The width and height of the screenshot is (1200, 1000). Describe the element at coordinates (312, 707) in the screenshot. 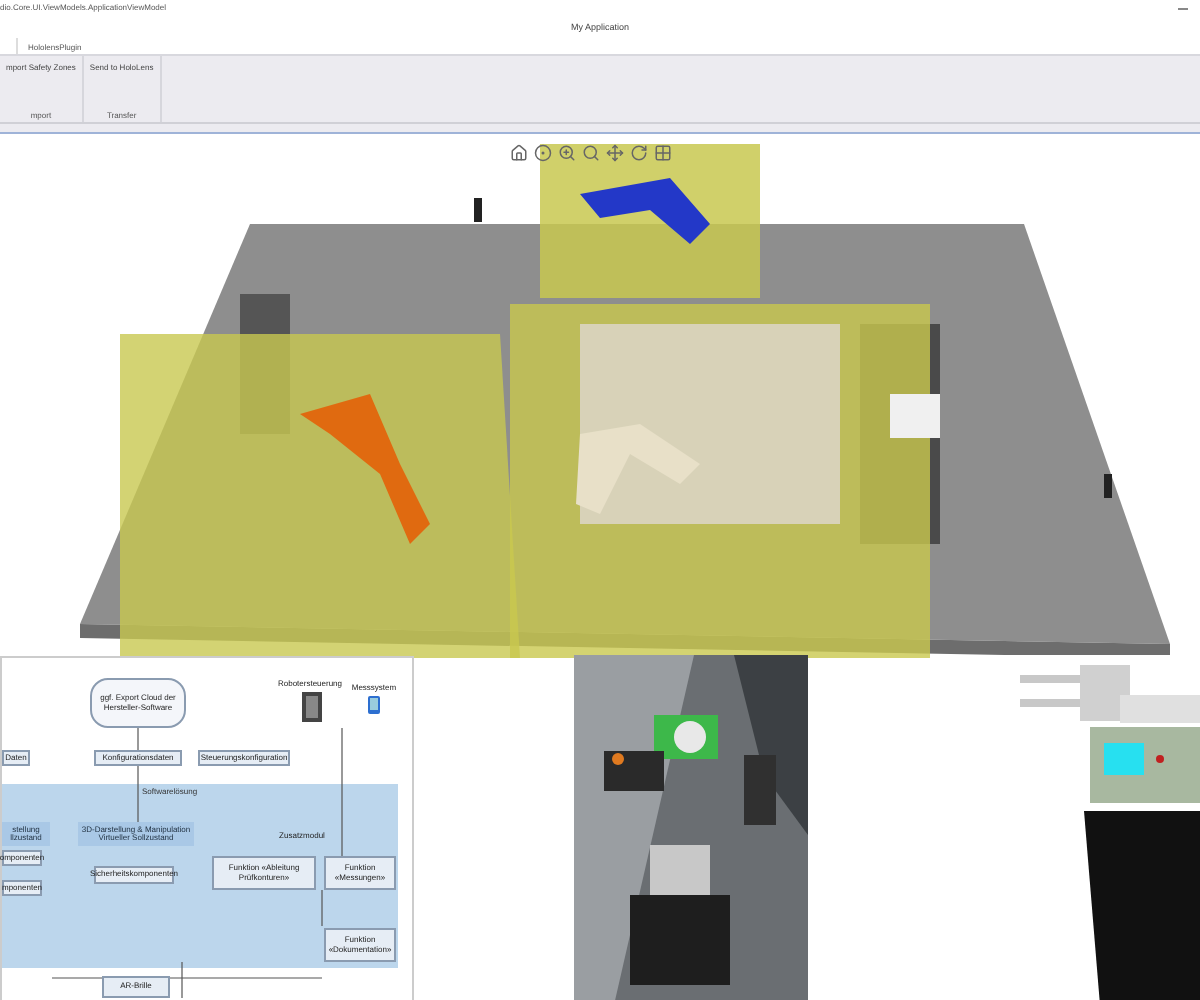

I see `server-icon` at that location.